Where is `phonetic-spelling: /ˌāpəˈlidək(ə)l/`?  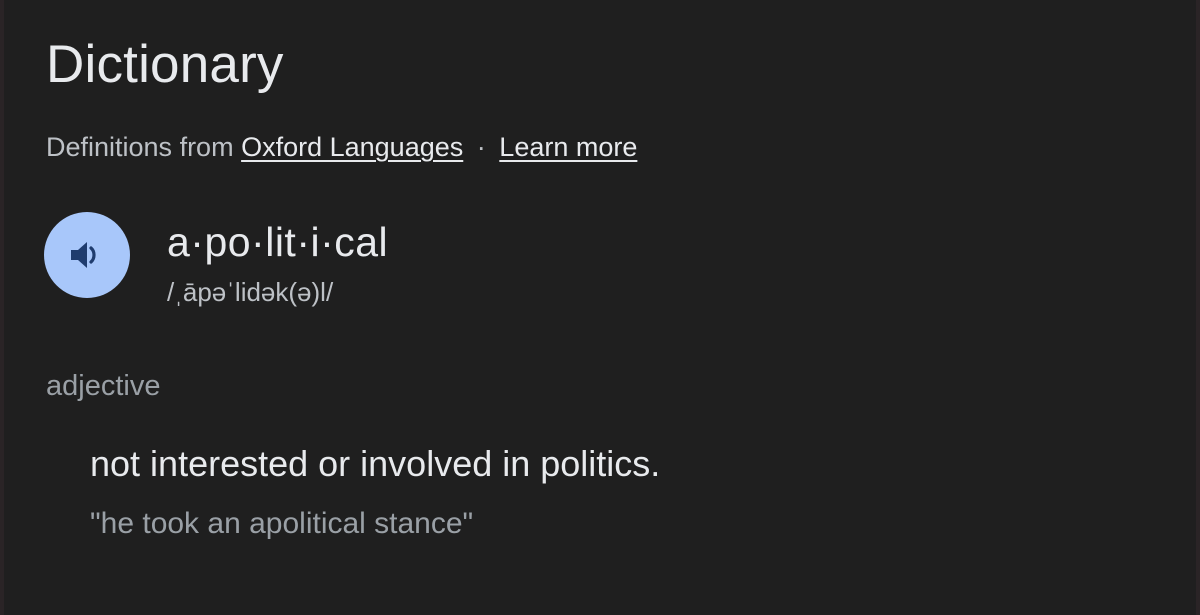 phonetic-spelling: /ˌāpəˈlidək(ə)l/ is located at coordinates (250, 292).